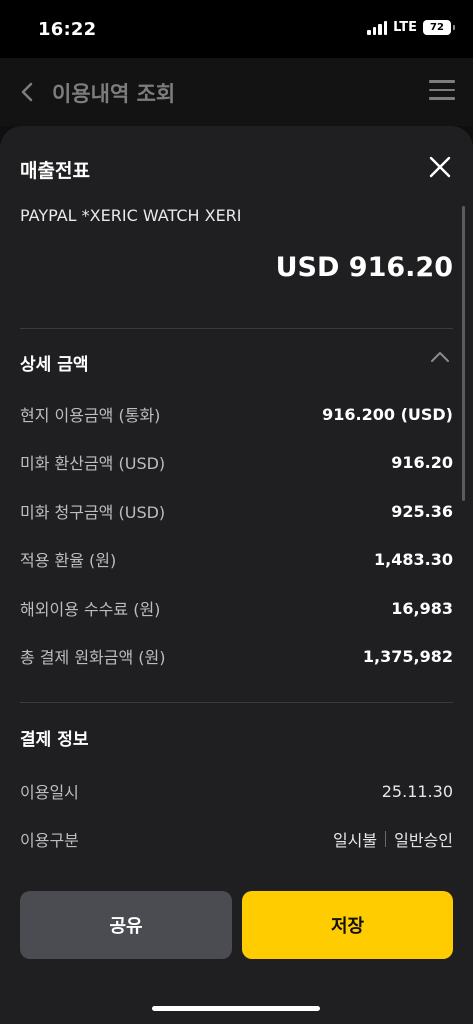 The image size is (473, 1024). I want to click on detail-label: 미화 환산금액 (USD), so click(93, 463).